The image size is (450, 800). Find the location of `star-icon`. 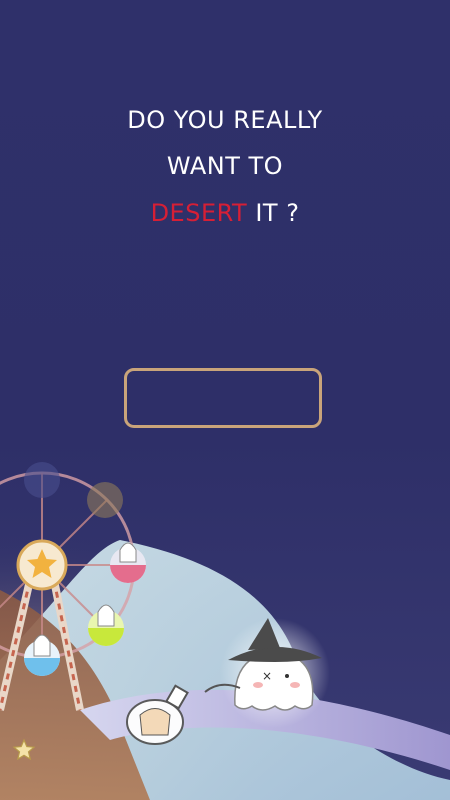

star-icon is located at coordinates (24, 750).